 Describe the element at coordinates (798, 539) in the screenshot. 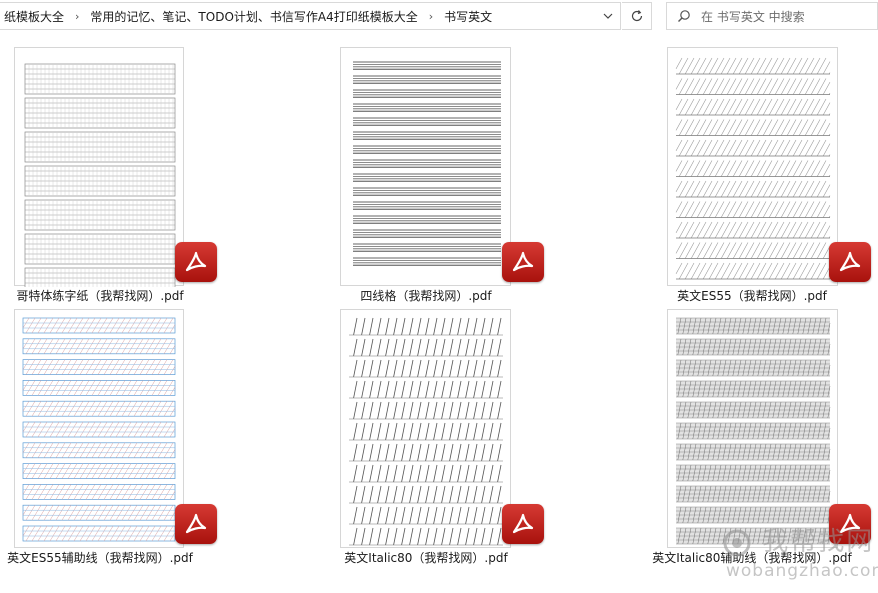

I see `watermark-logo: 我帮找网` at that location.